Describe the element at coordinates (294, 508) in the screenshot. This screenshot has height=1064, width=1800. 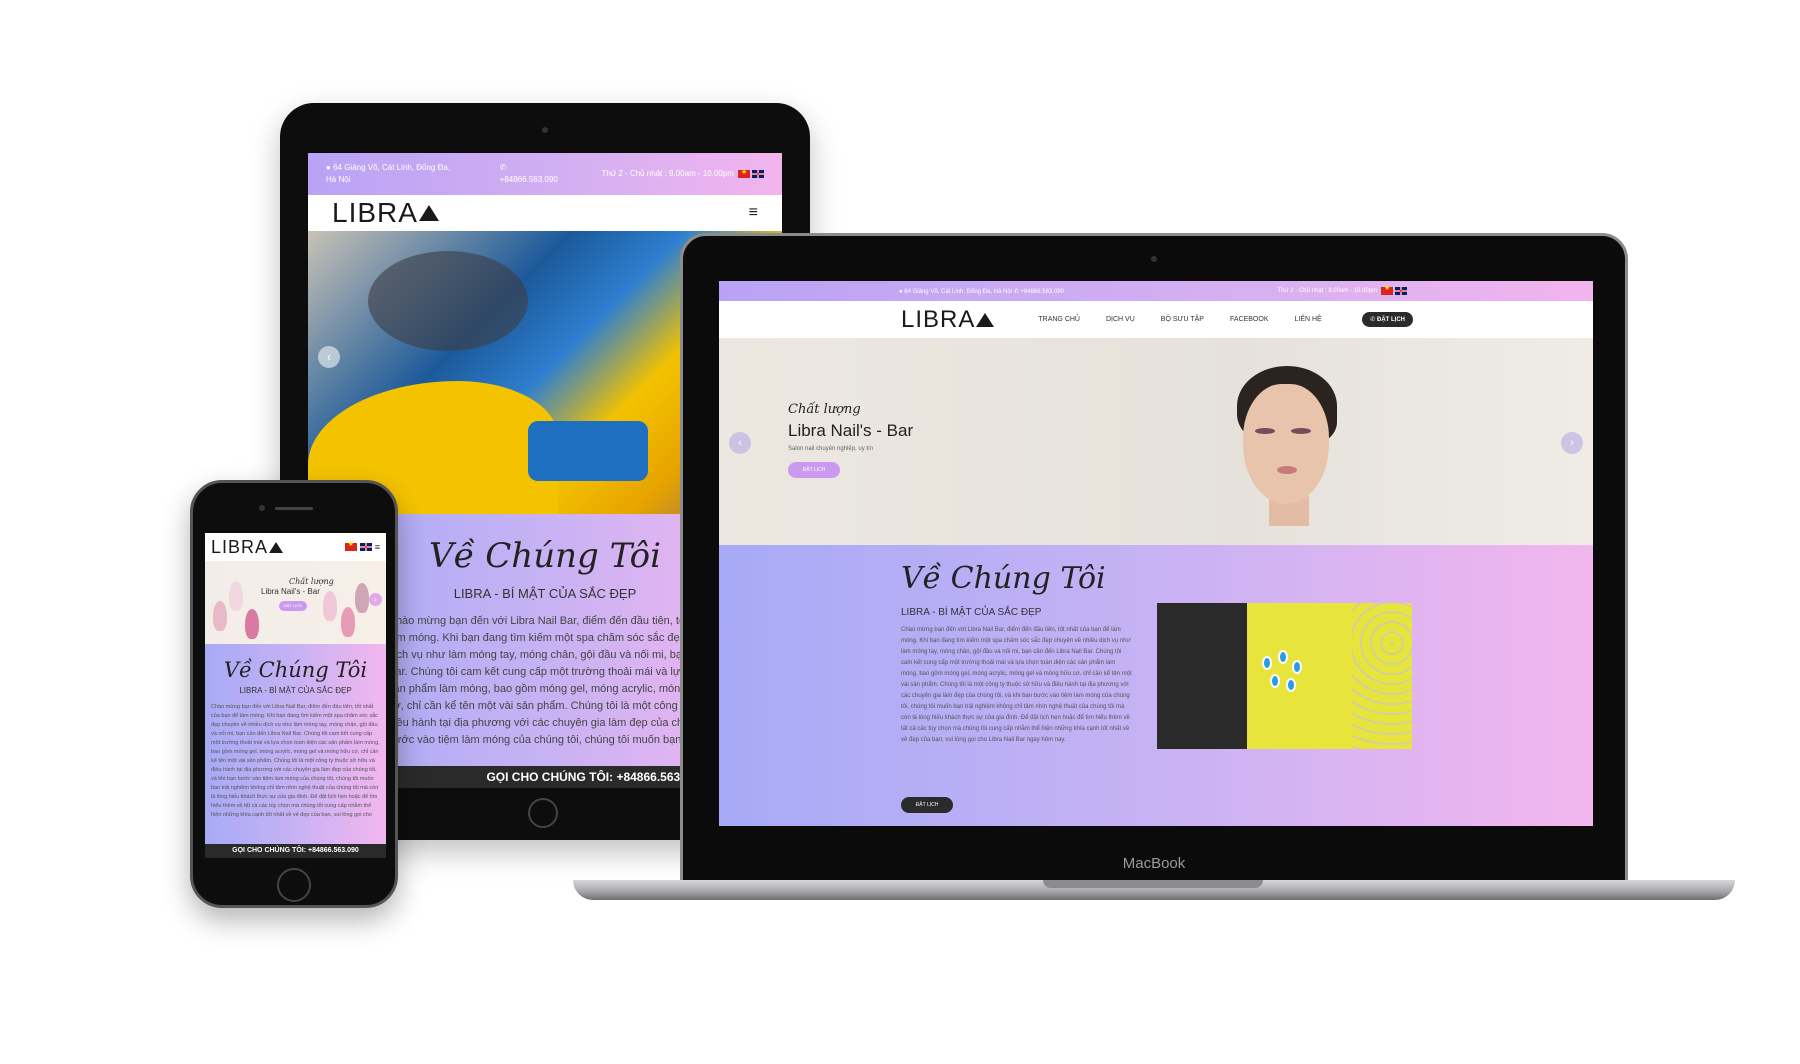
I see `phone-speaker` at that location.